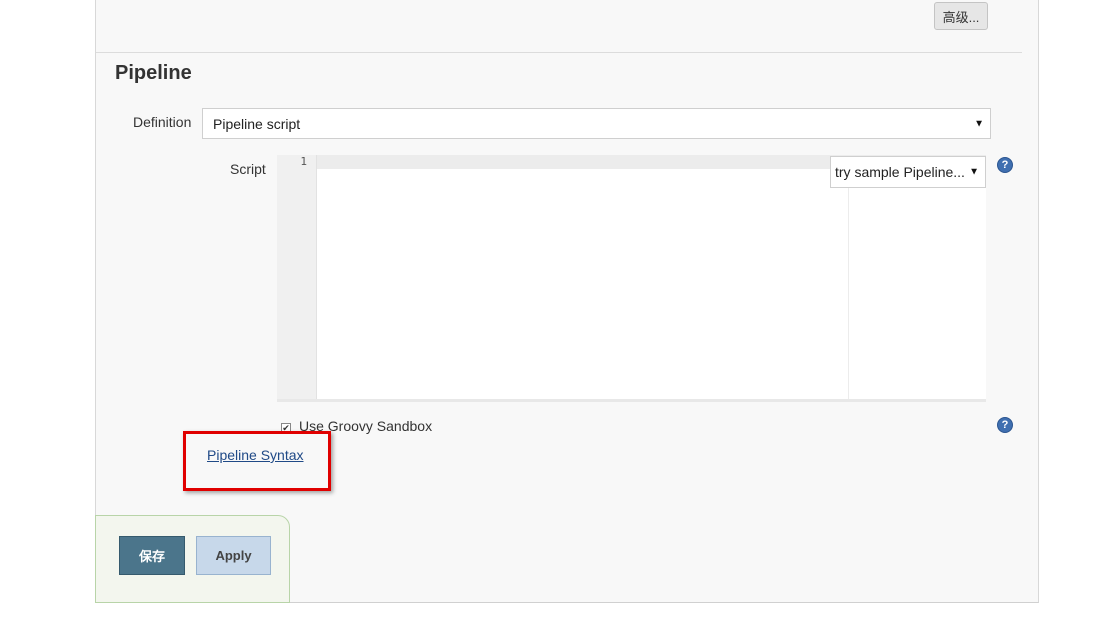 The width and height of the screenshot is (1098, 622). I want to click on script-label: Script, so click(248, 169).